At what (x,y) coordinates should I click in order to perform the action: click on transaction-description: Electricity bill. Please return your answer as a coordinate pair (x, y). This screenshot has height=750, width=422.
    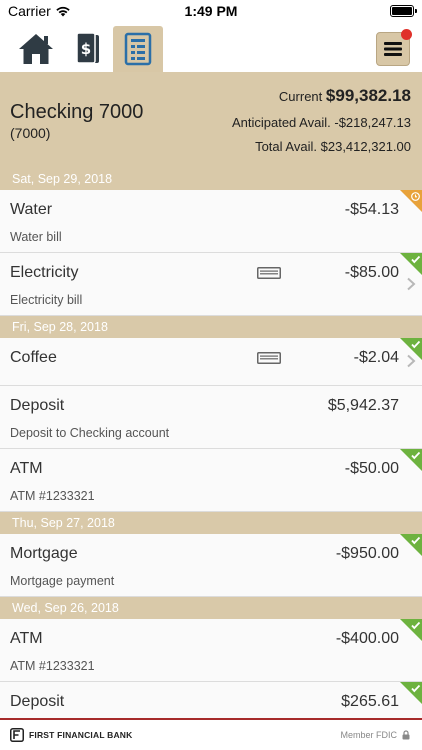
    Looking at the image, I should click on (46, 300).